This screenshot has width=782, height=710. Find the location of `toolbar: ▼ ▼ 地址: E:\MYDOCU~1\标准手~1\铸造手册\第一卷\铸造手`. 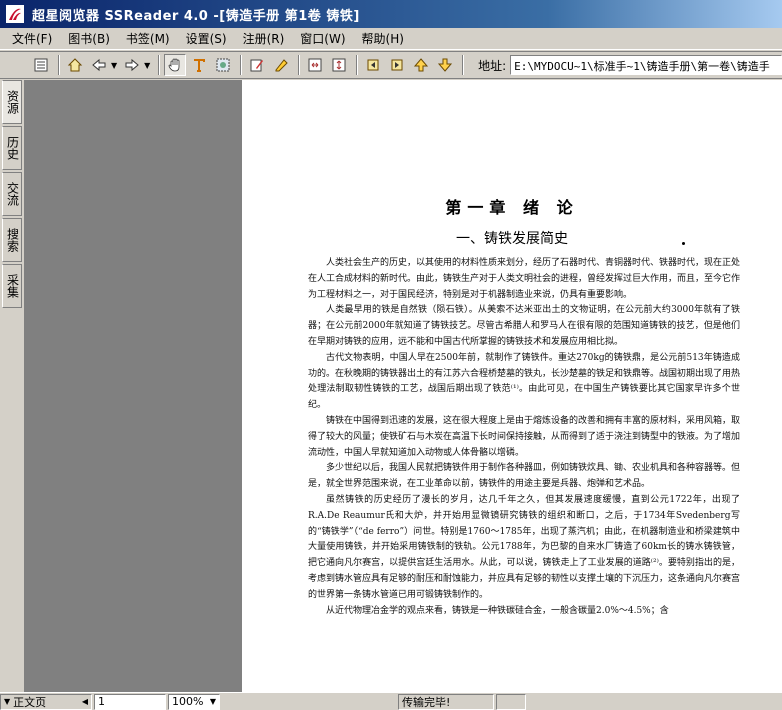

toolbar: ▼ ▼ 地址: E:\MYDOCU~1\标准手~1\铸造手册\第一卷\铸造手 is located at coordinates (391, 65).